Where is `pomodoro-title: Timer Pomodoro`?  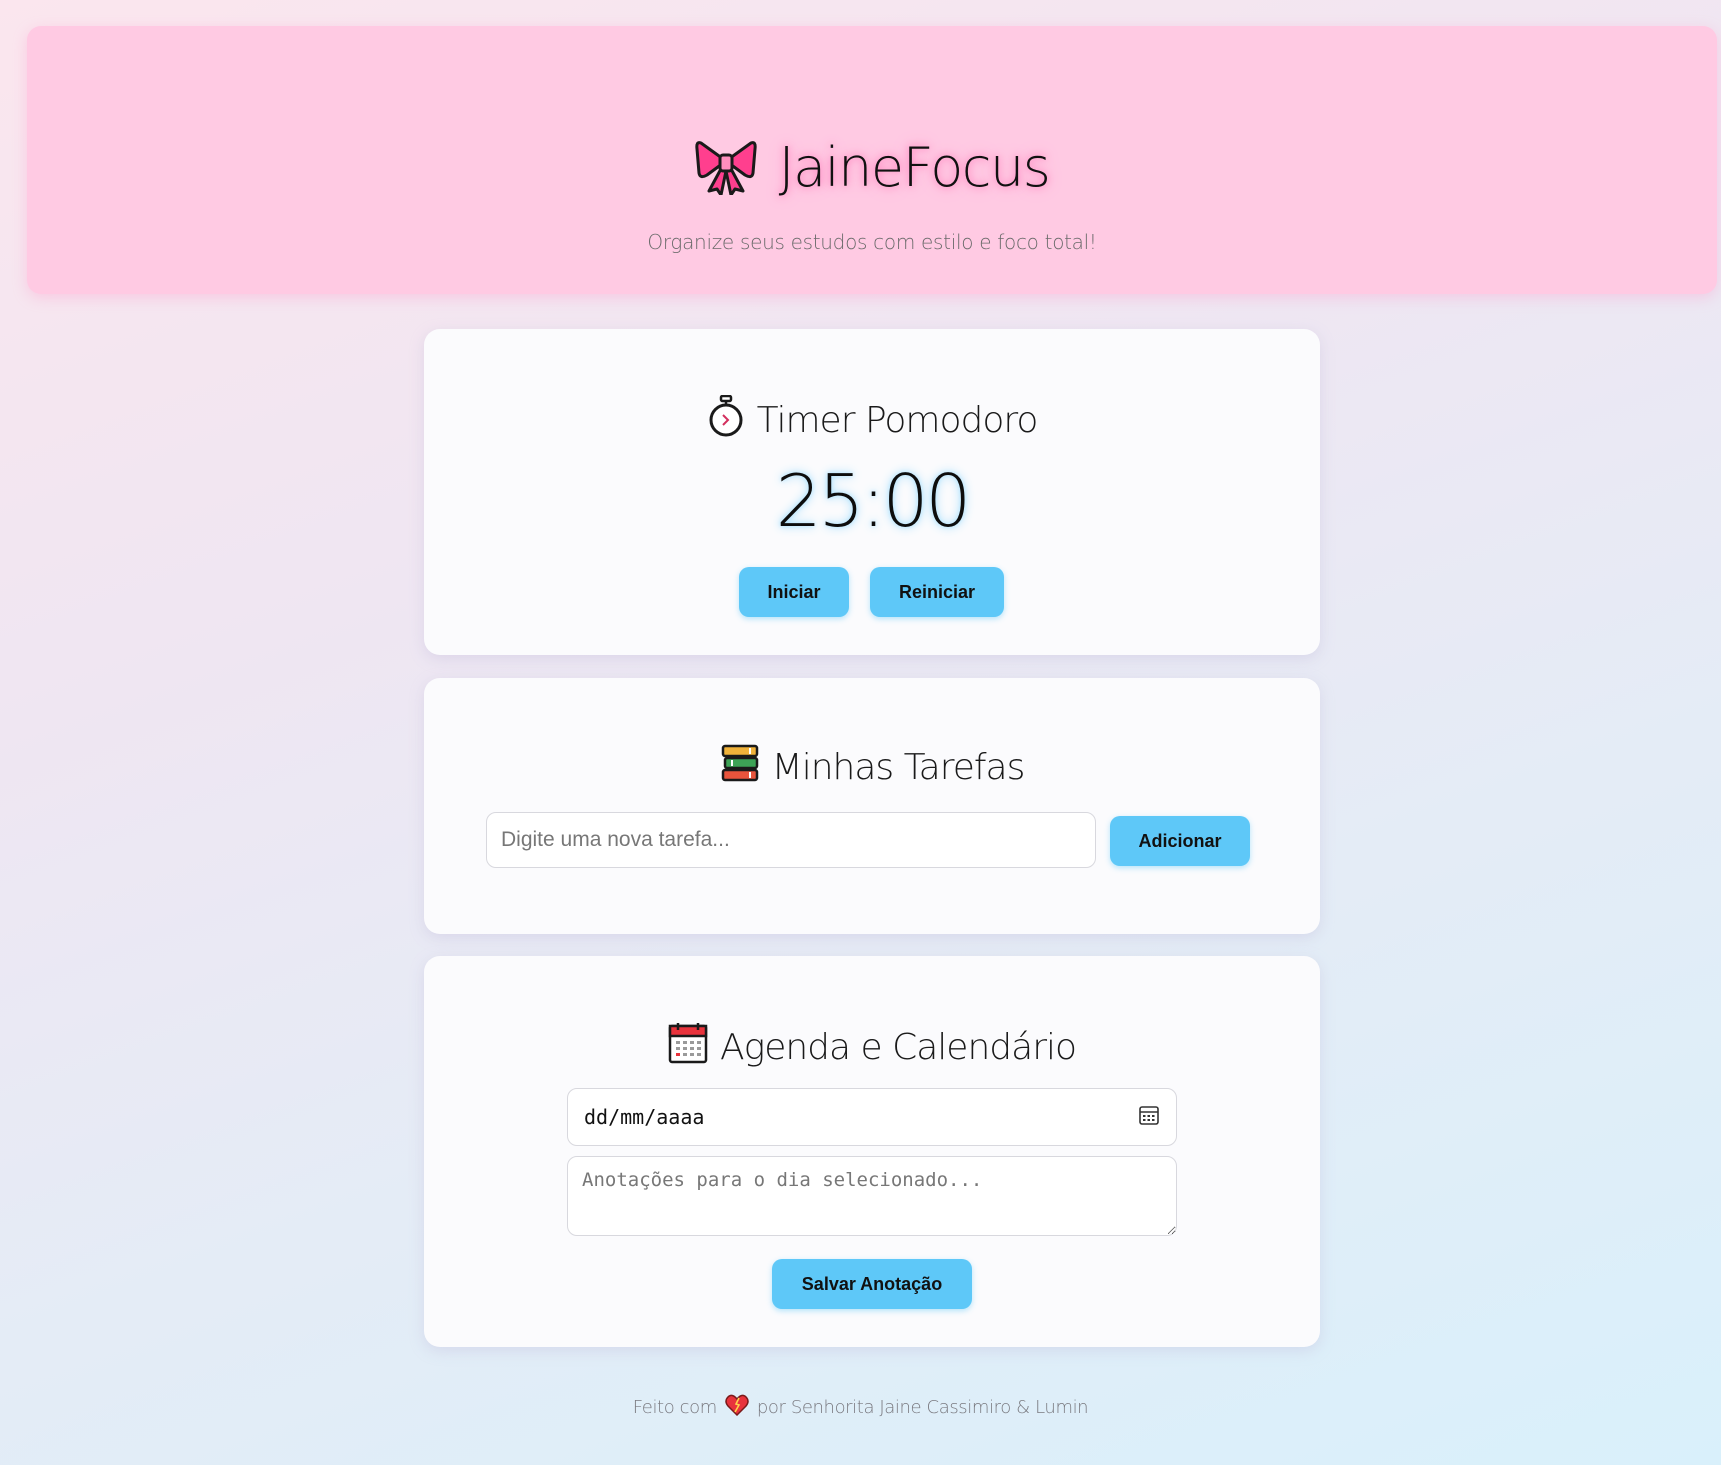
pomodoro-title: Timer Pomodoro is located at coordinates (872, 420).